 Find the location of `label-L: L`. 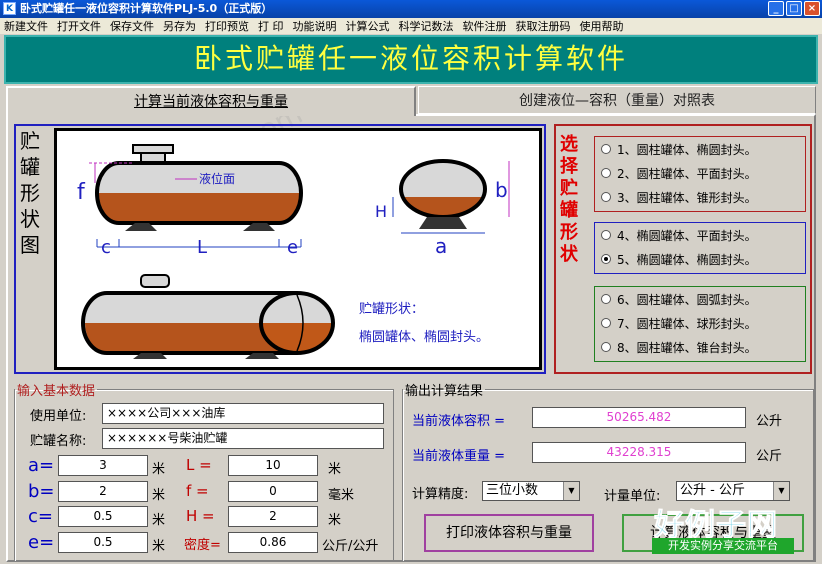

label-L: L is located at coordinates (202, 247).